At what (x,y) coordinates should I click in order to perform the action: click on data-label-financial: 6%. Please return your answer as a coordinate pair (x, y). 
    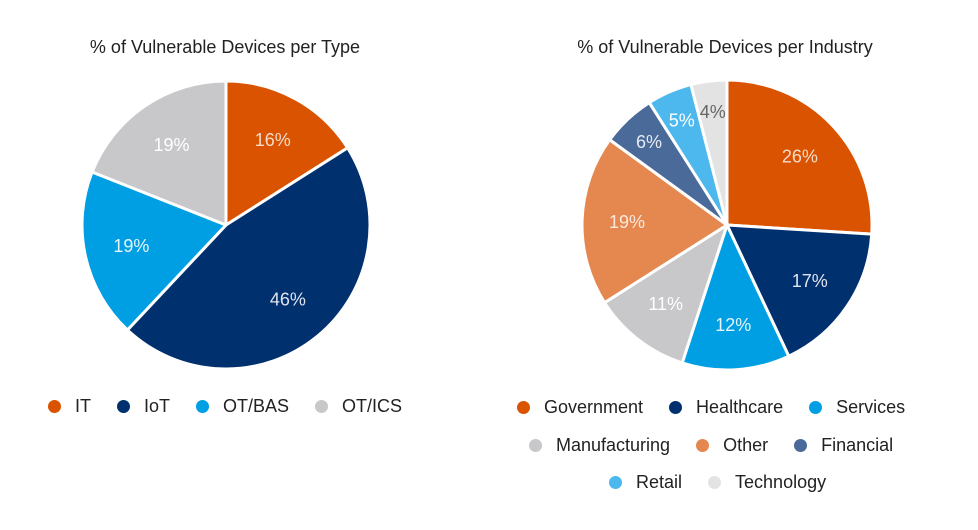
    Looking at the image, I should click on (649, 142).